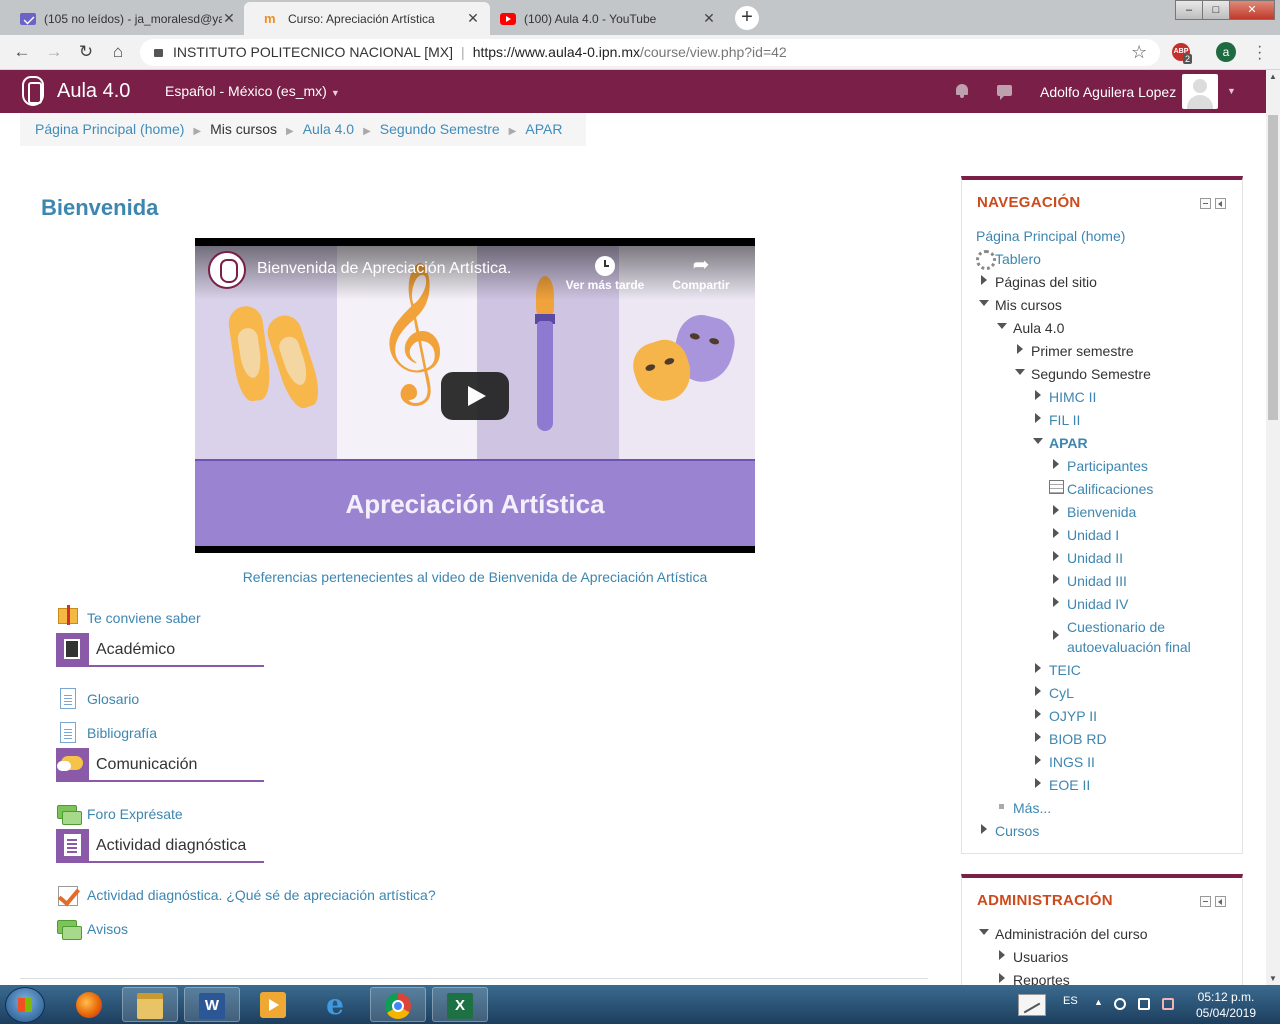 The image size is (1280, 1024). I want to click on nav-course-ojyp: OJYP II, so click(1063, 716).